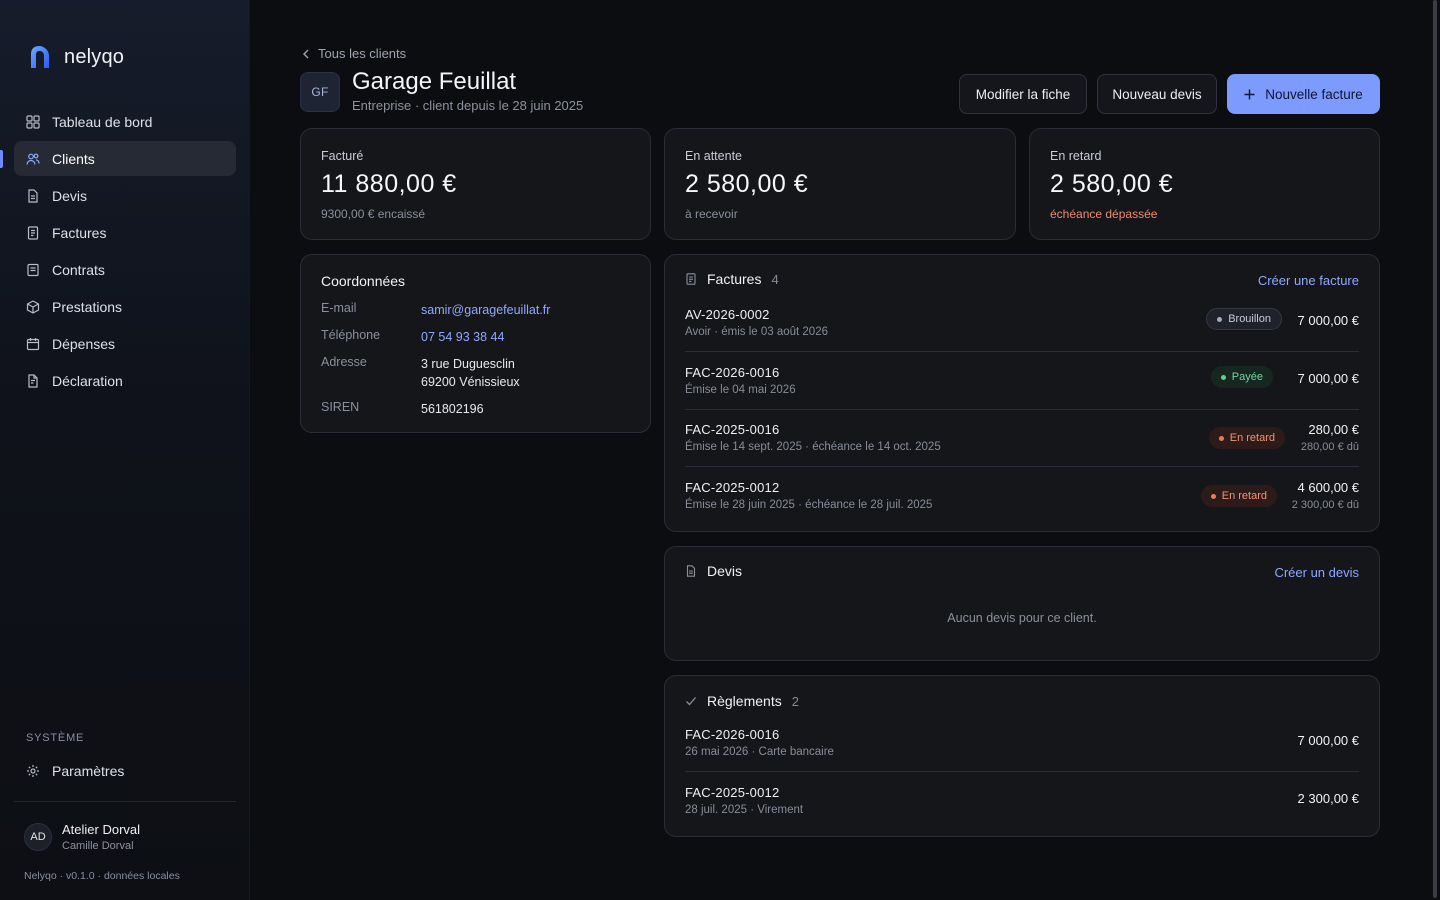  I want to click on address-label: Adresse, so click(344, 362).